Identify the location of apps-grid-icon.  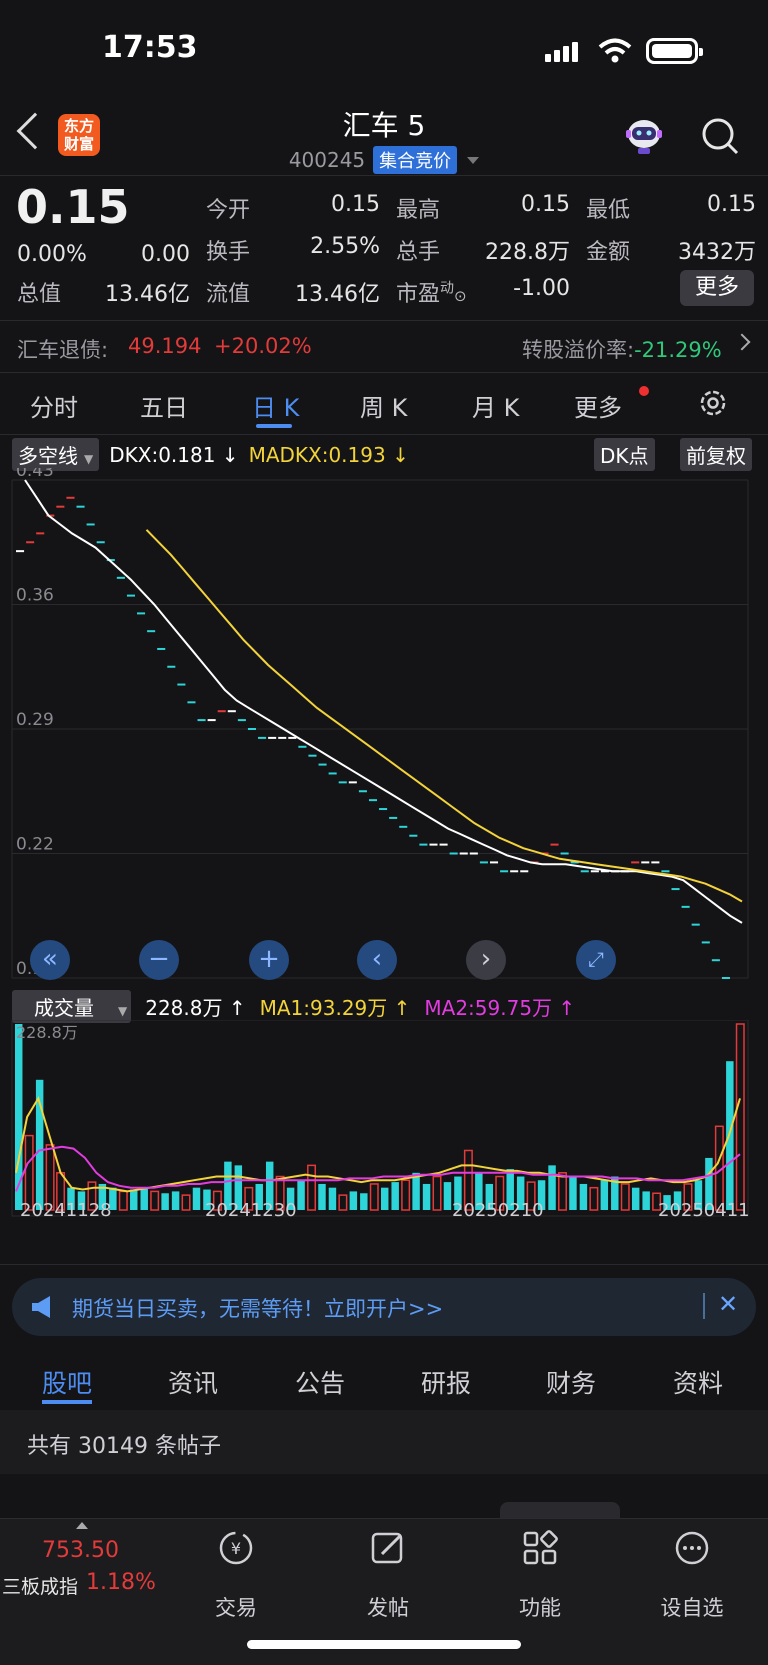
(540, 1548).